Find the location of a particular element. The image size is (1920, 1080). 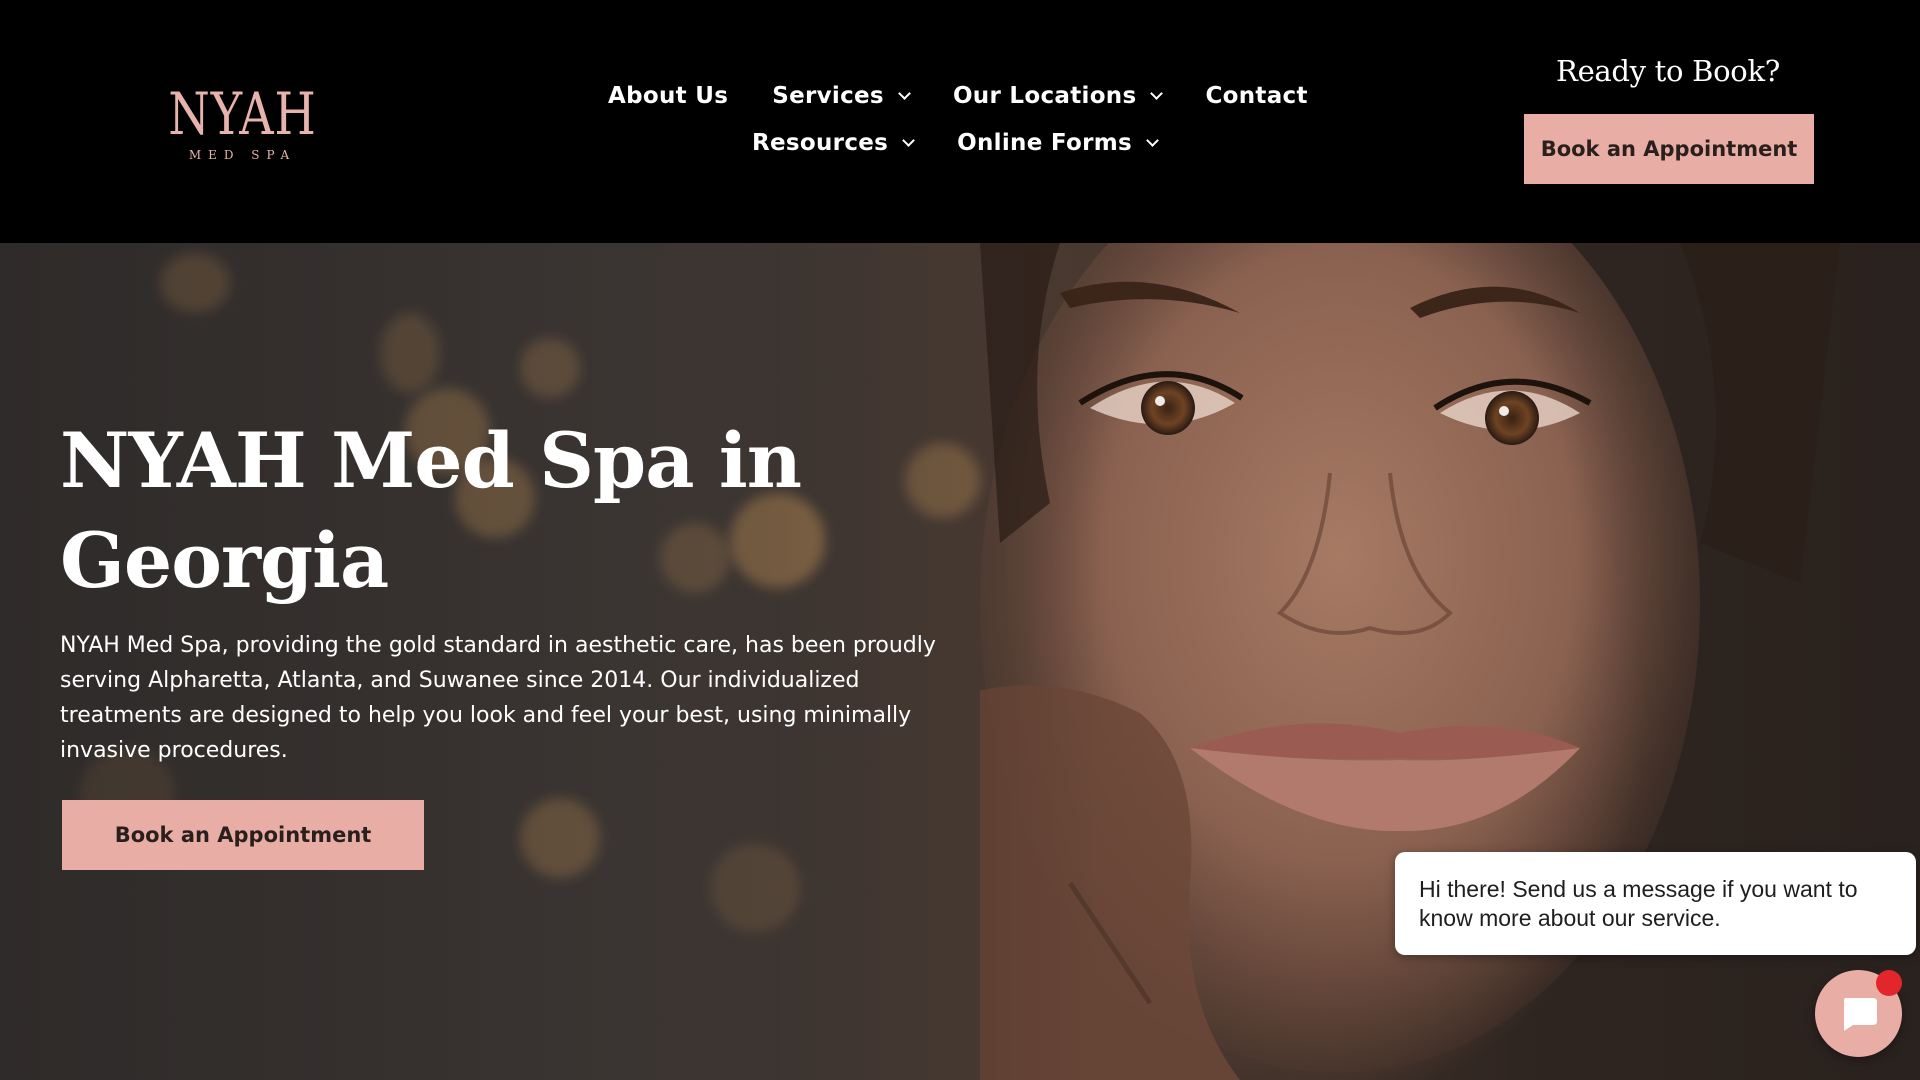

nav-item-label: About Us is located at coordinates (668, 96).